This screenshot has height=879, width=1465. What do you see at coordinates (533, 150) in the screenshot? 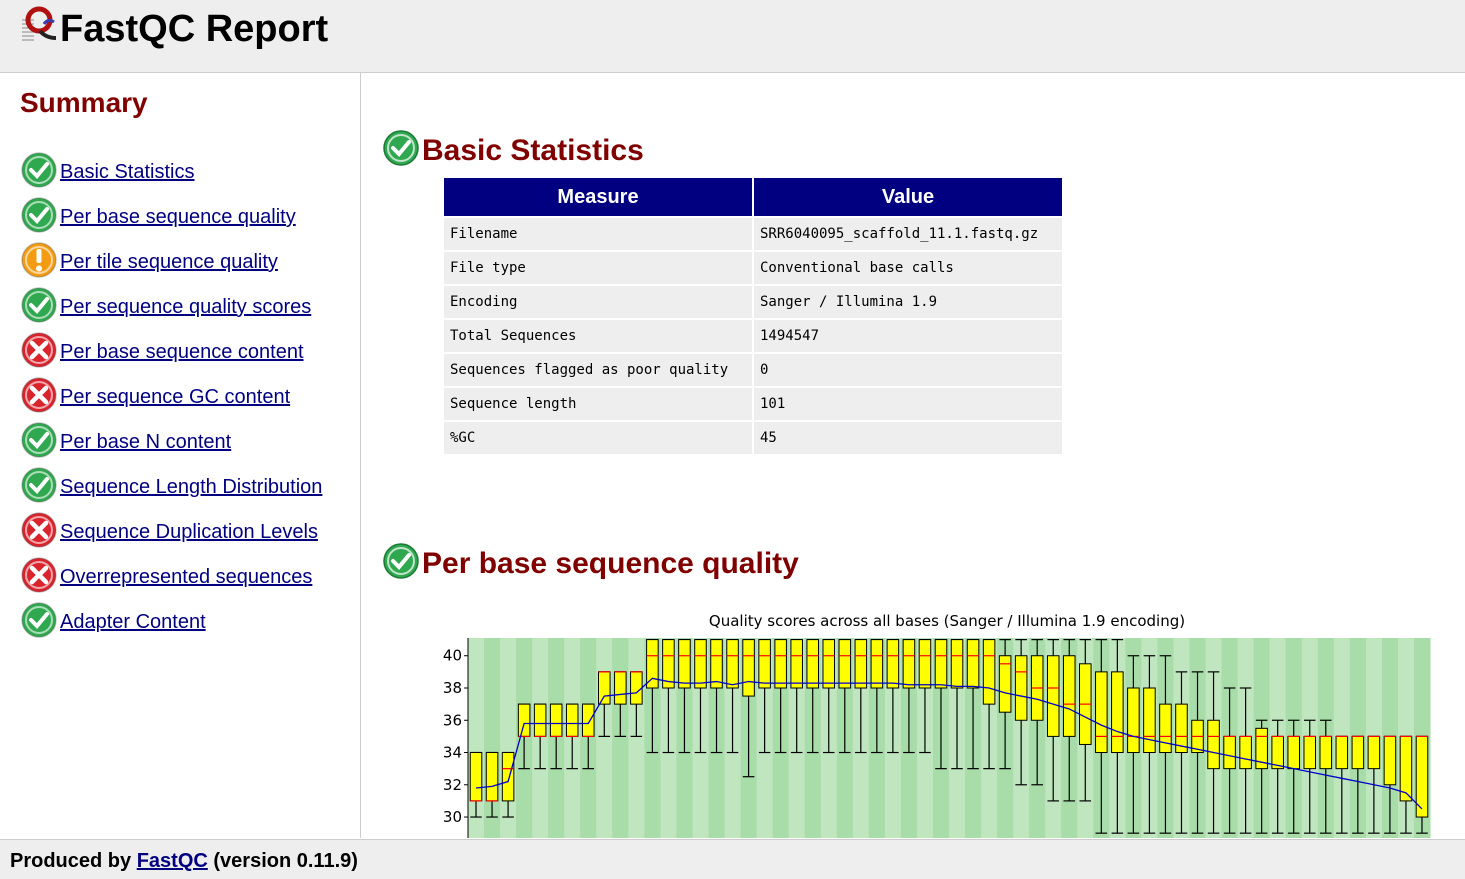
I see `basic-statistics-title: Basic Statistics` at bounding box center [533, 150].